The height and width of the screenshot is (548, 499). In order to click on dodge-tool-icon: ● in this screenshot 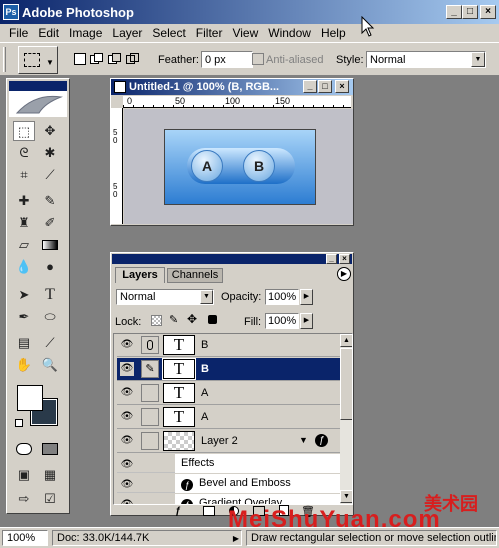, I will do `click(50, 267)`.